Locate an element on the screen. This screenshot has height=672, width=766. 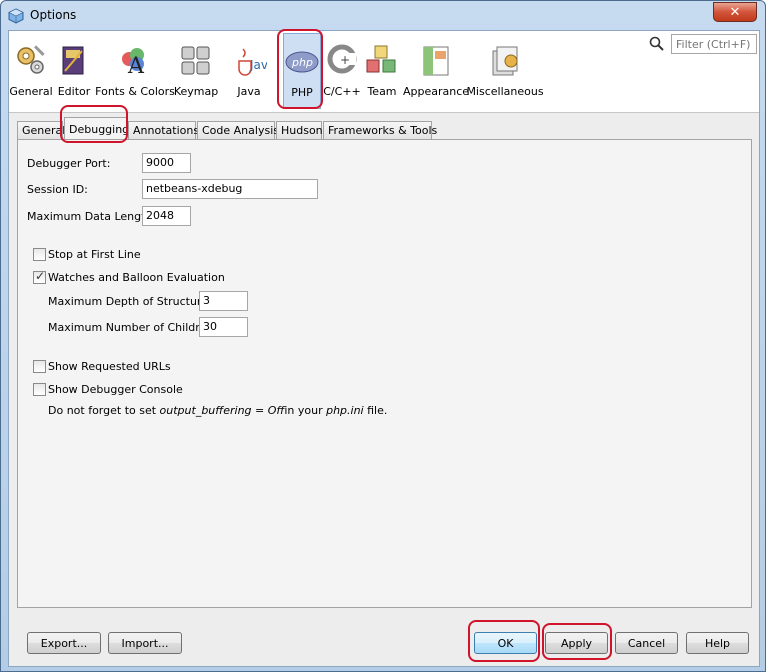
category-php: php PHP is located at coordinates (302, 71).